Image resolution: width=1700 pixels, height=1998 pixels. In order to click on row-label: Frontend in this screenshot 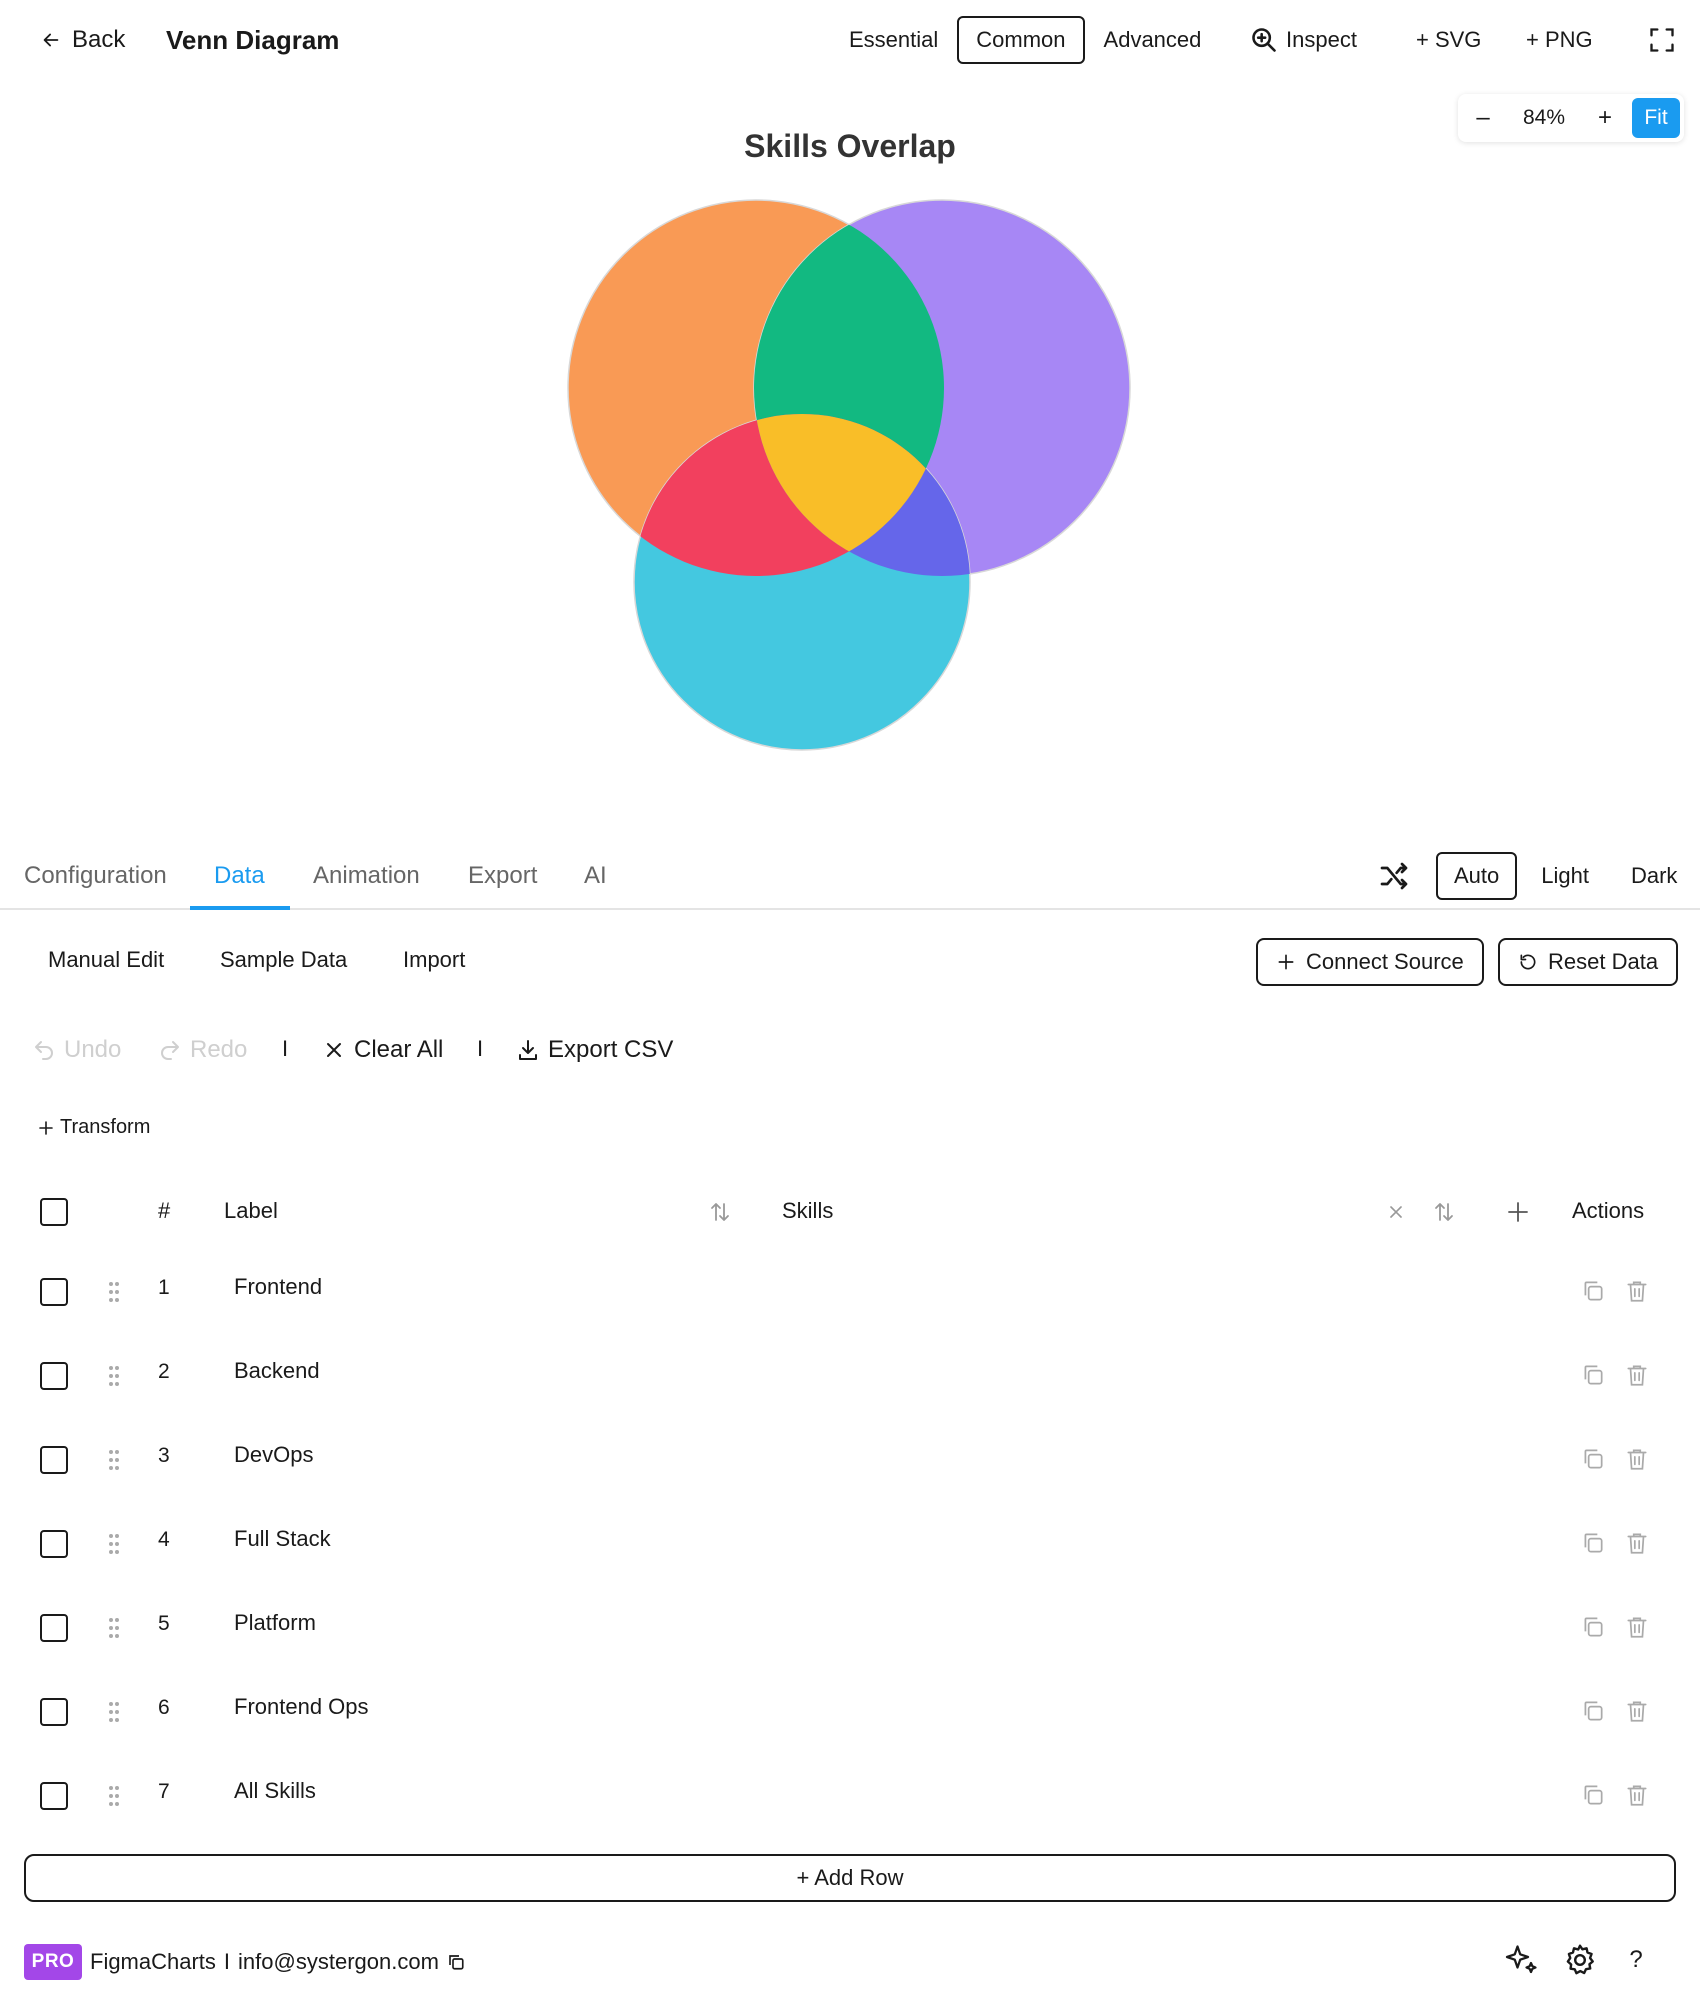, I will do `click(278, 1287)`.